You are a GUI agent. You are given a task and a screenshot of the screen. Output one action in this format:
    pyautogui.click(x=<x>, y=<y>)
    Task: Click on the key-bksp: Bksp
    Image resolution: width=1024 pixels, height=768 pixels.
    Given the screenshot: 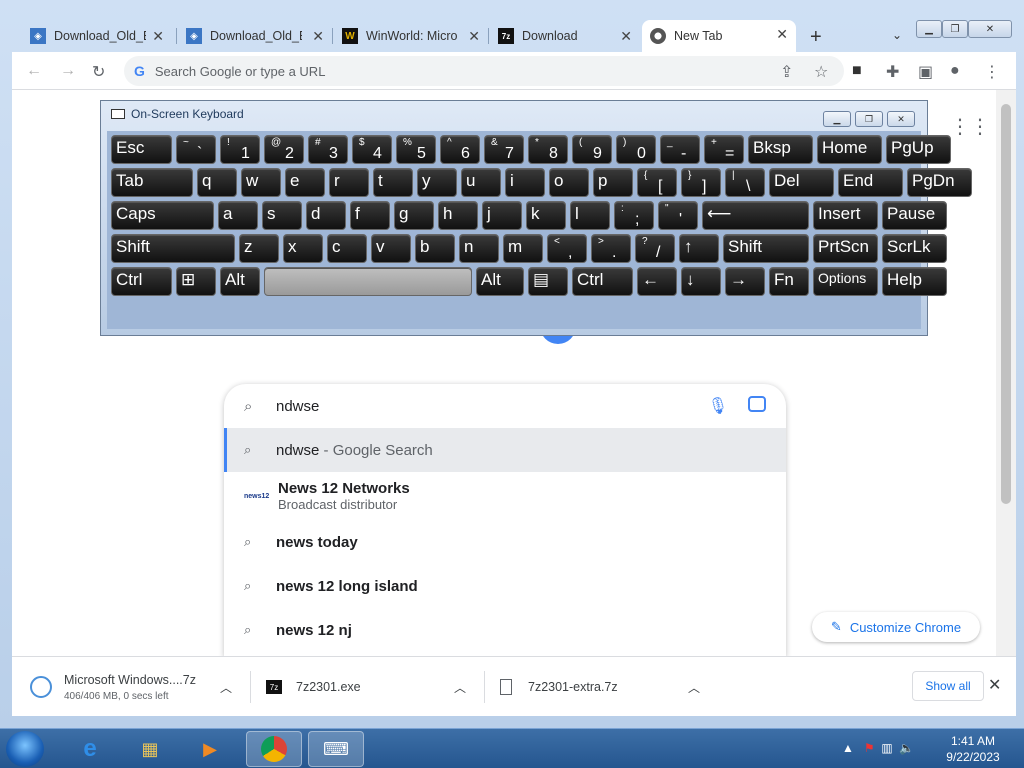 What is the action you would take?
    pyautogui.click(x=780, y=149)
    